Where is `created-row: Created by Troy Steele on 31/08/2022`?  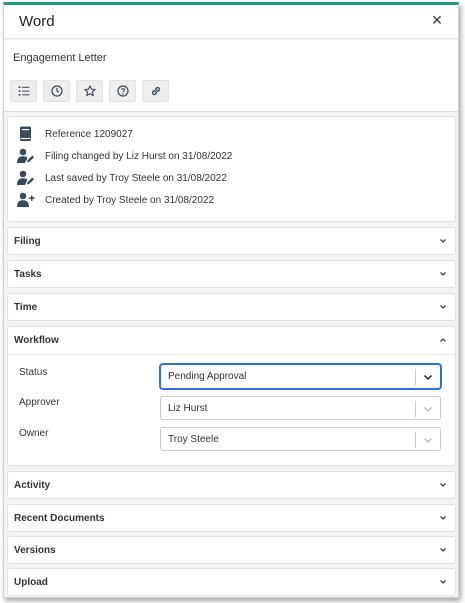 created-row: Created by Troy Steele on 31/08/2022 is located at coordinates (115, 200).